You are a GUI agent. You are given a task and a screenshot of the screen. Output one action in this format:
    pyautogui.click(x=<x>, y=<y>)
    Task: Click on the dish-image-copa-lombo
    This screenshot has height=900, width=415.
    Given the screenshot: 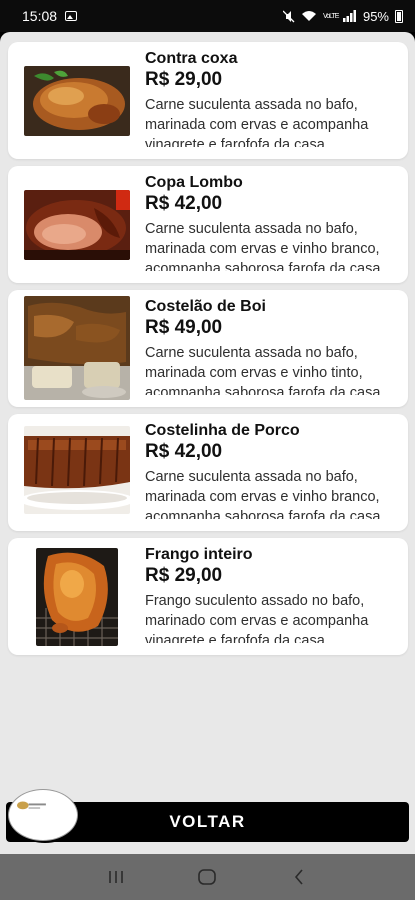 What is the action you would take?
    pyautogui.click(x=77, y=225)
    